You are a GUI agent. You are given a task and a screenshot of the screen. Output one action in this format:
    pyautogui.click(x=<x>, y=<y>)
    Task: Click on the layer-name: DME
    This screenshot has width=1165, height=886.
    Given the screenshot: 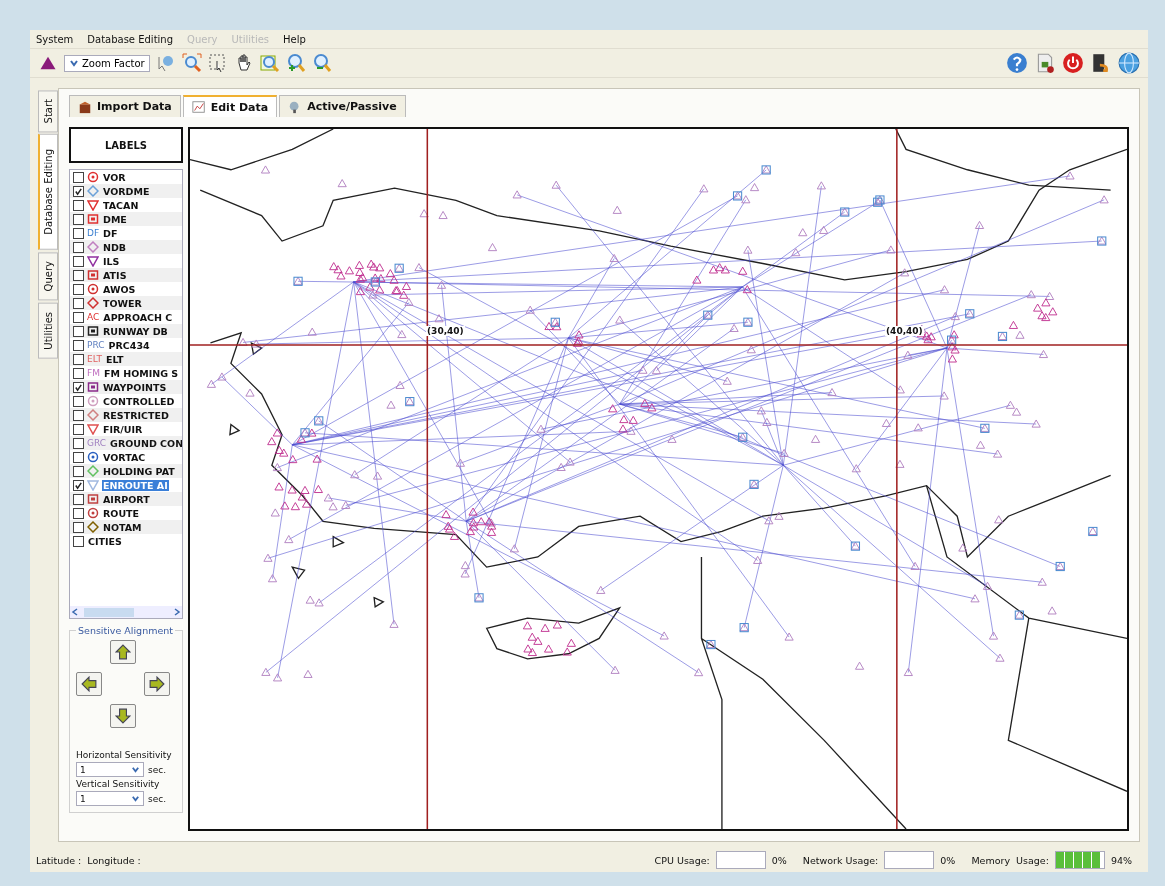 What is the action you would take?
    pyautogui.click(x=115, y=219)
    